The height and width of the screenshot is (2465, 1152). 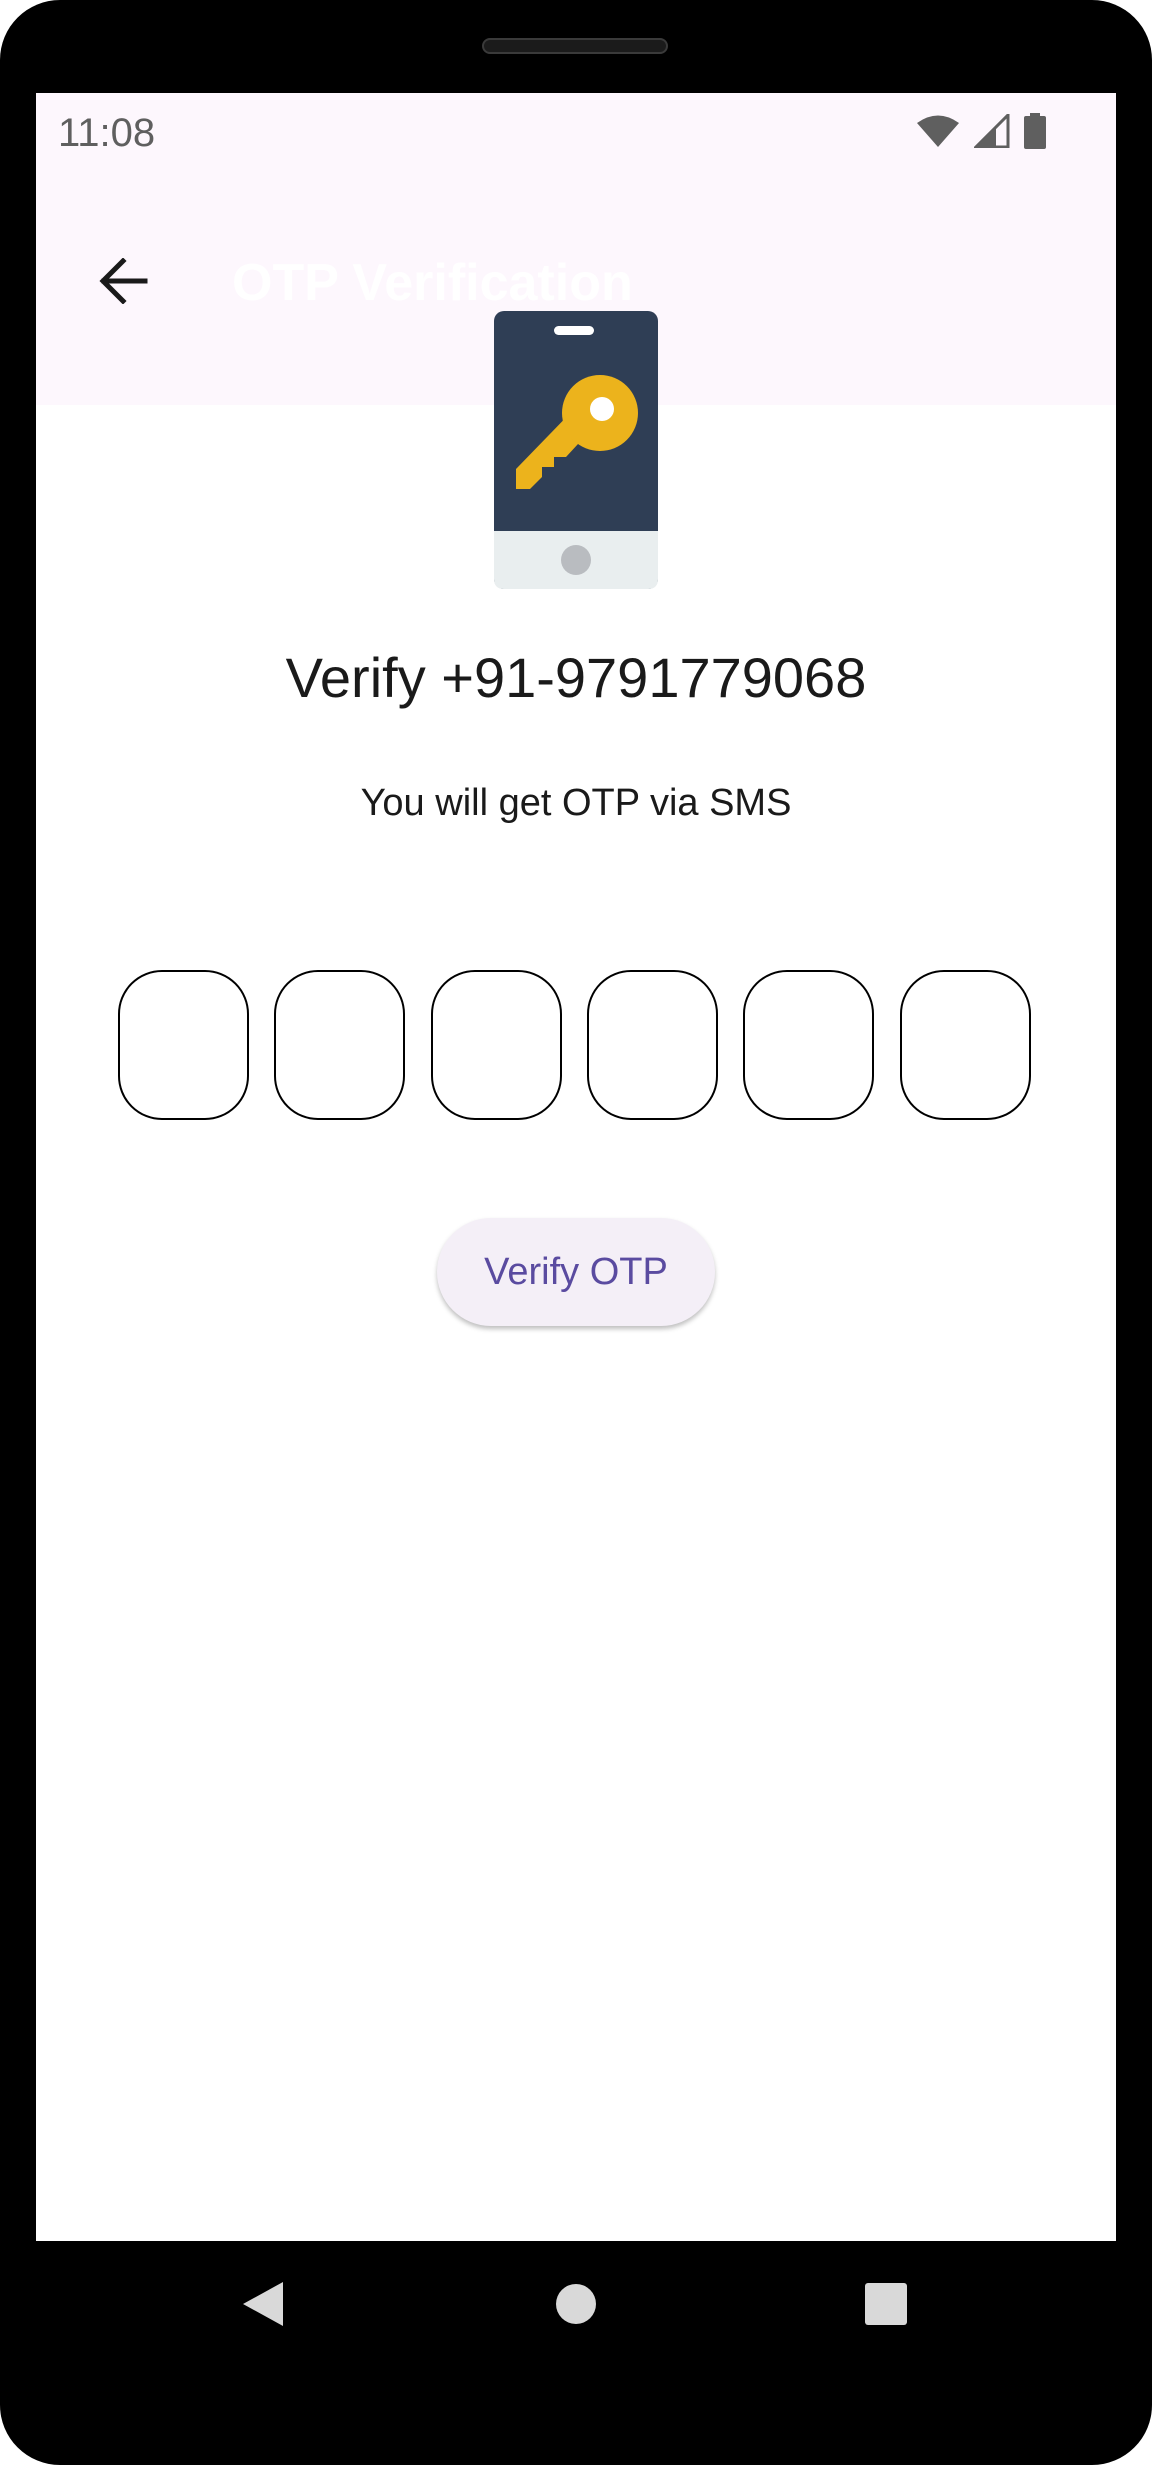 I want to click on device-speaker, so click(x=575, y=46).